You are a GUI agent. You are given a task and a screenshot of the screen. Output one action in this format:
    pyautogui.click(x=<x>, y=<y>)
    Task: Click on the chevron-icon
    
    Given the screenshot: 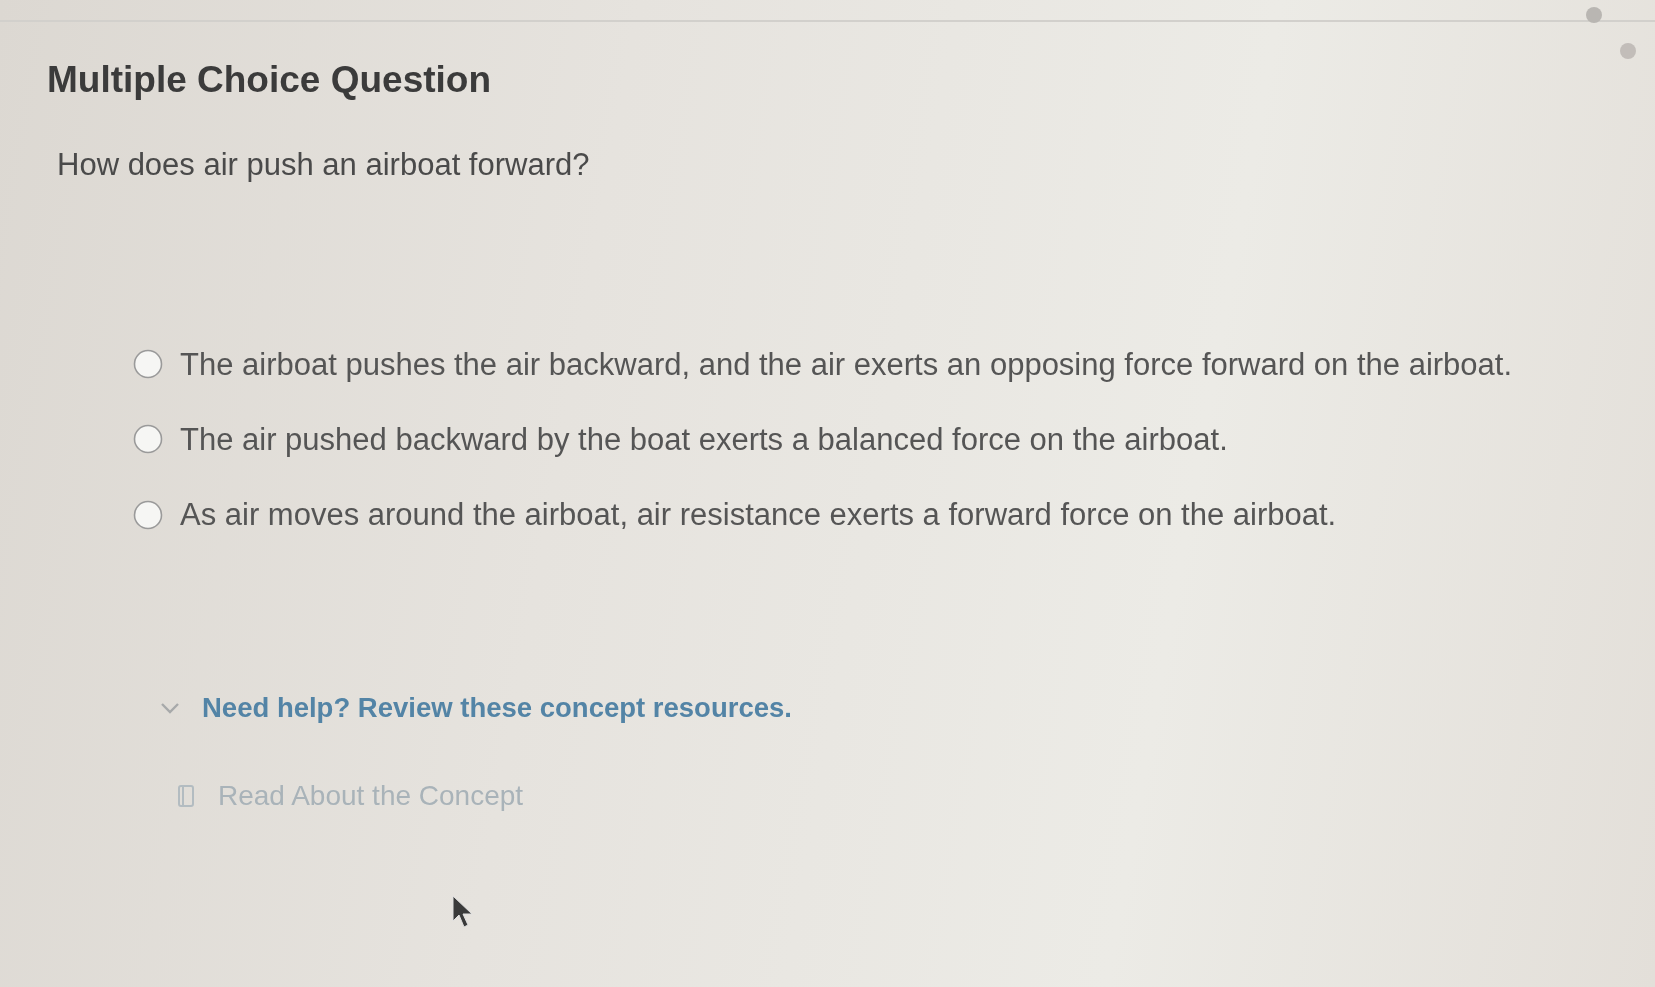 What is the action you would take?
    pyautogui.click(x=170, y=707)
    